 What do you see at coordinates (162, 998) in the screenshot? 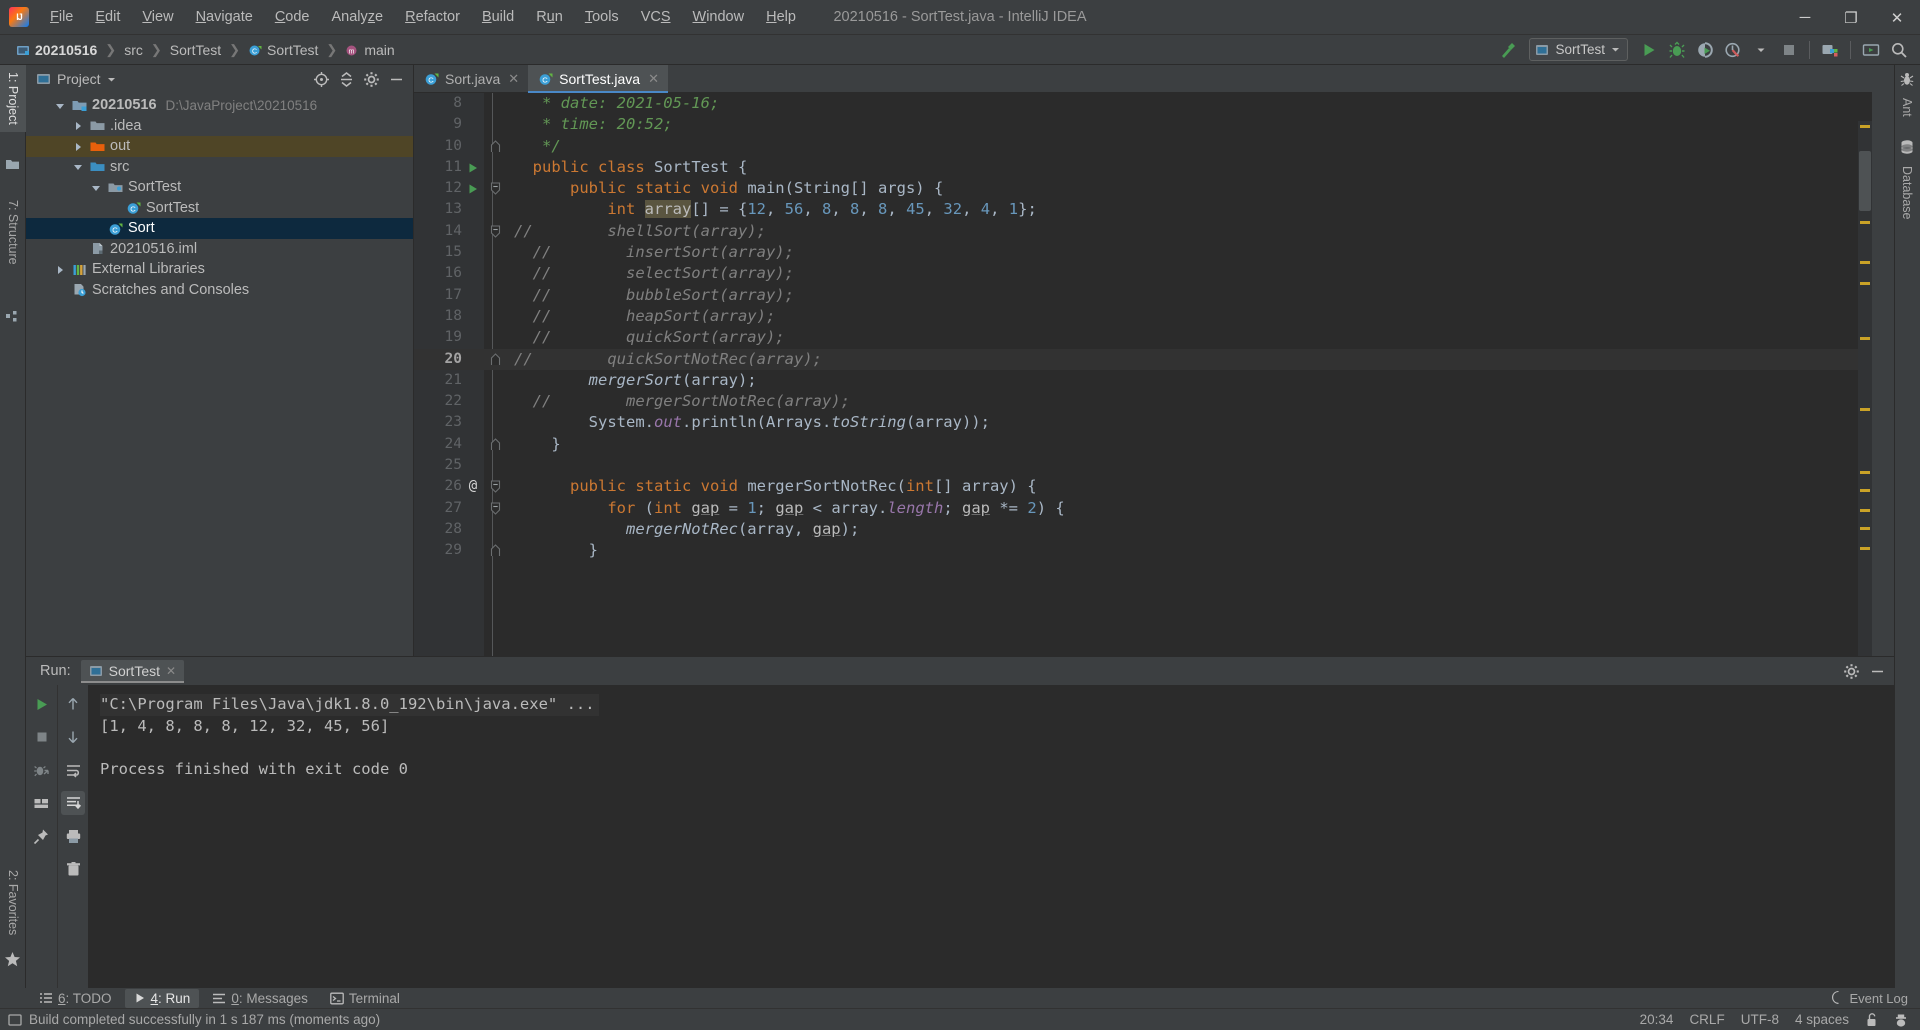
I see `bottom-tab-run: 4: Run` at bounding box center [162, 998].